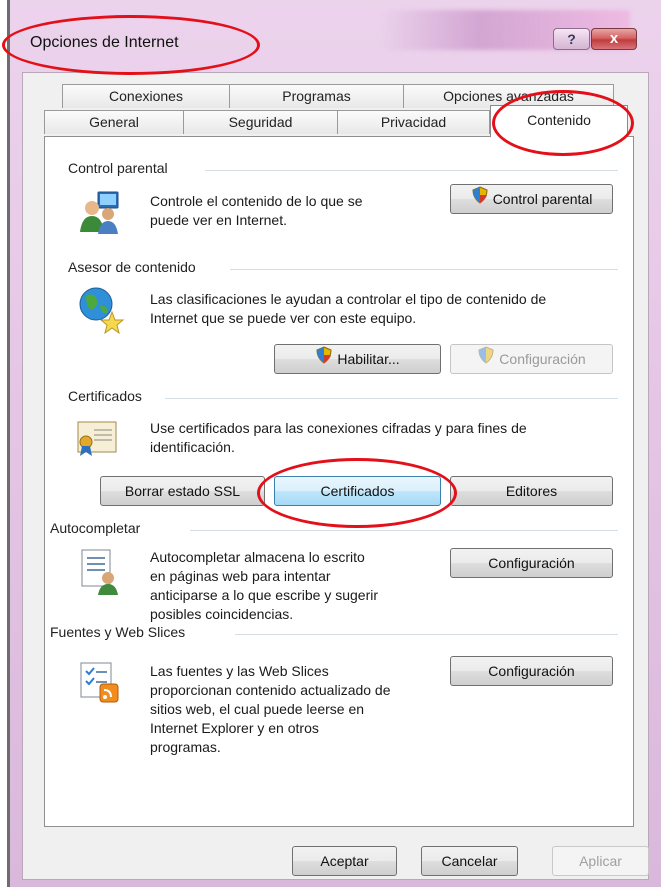  I want to click on fuentes-line-2: proporcionan contenido actualizado de, so click(270, 690).